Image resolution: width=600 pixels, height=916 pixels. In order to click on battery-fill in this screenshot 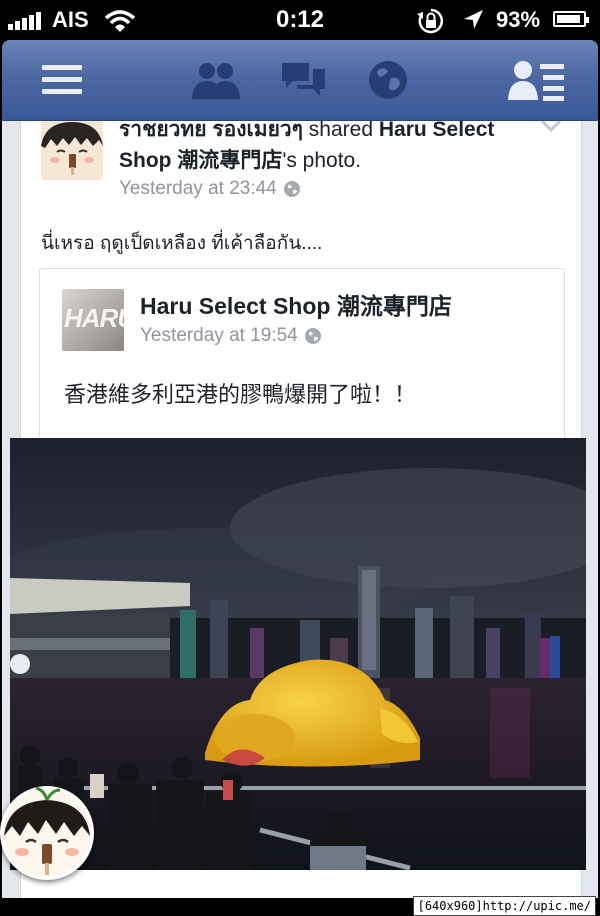, I will do `click(568, 19)`.